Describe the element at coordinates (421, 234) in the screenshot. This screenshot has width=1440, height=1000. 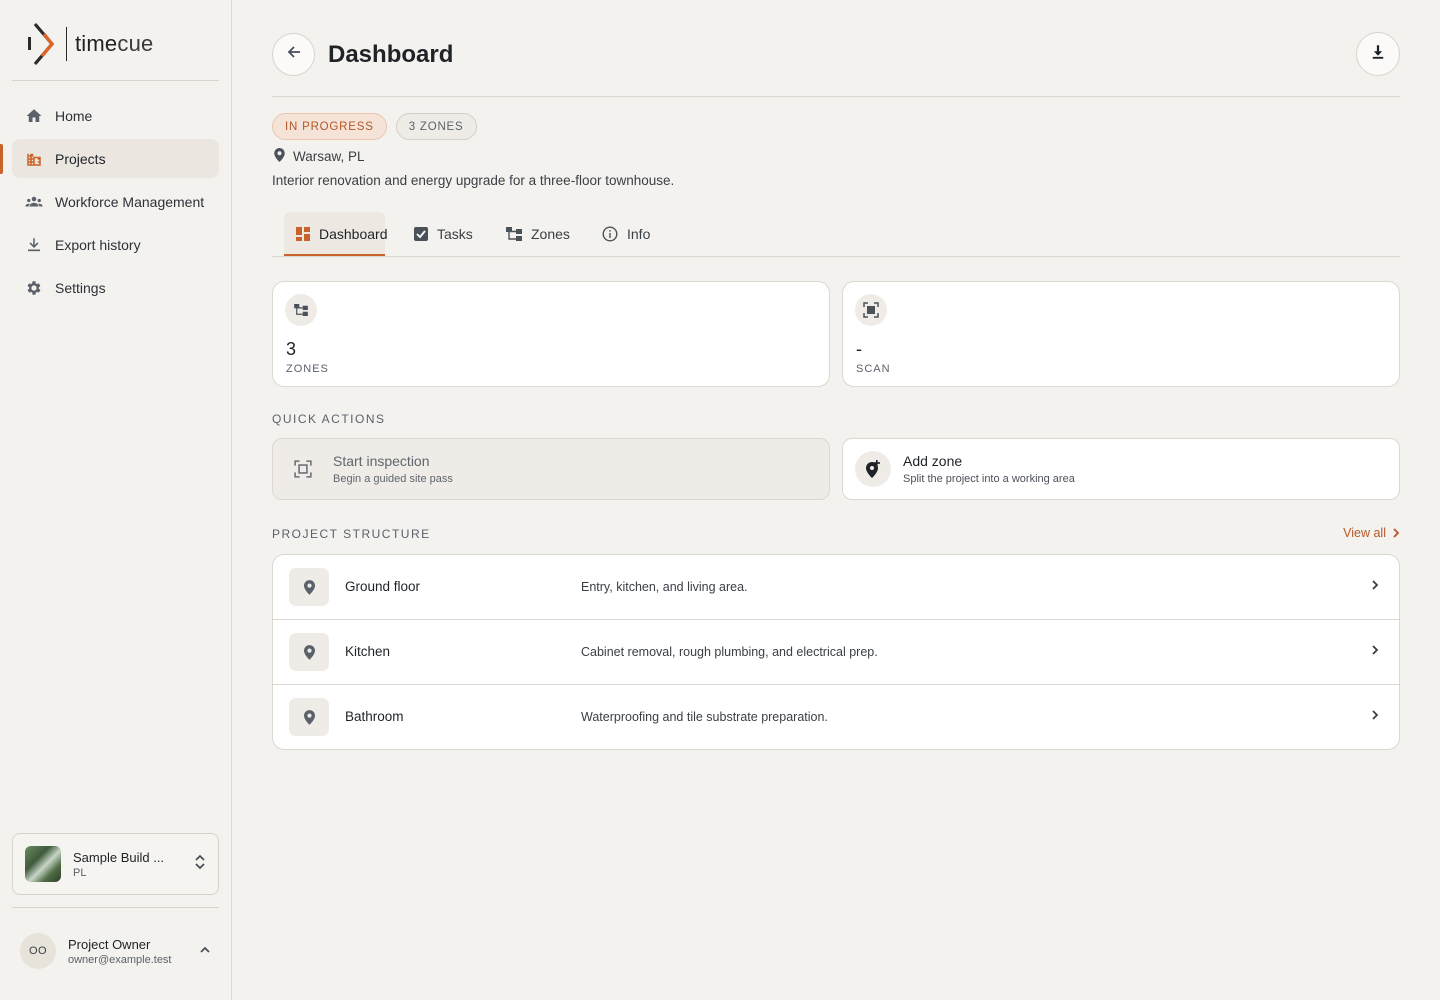
I see `checkbox-icon` at that location.